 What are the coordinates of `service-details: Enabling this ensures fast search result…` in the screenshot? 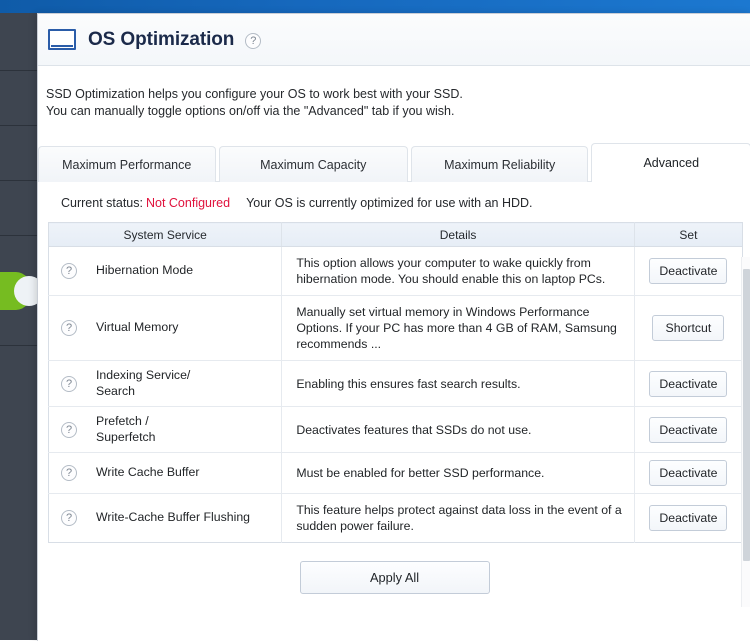 It's located at (408, 383).